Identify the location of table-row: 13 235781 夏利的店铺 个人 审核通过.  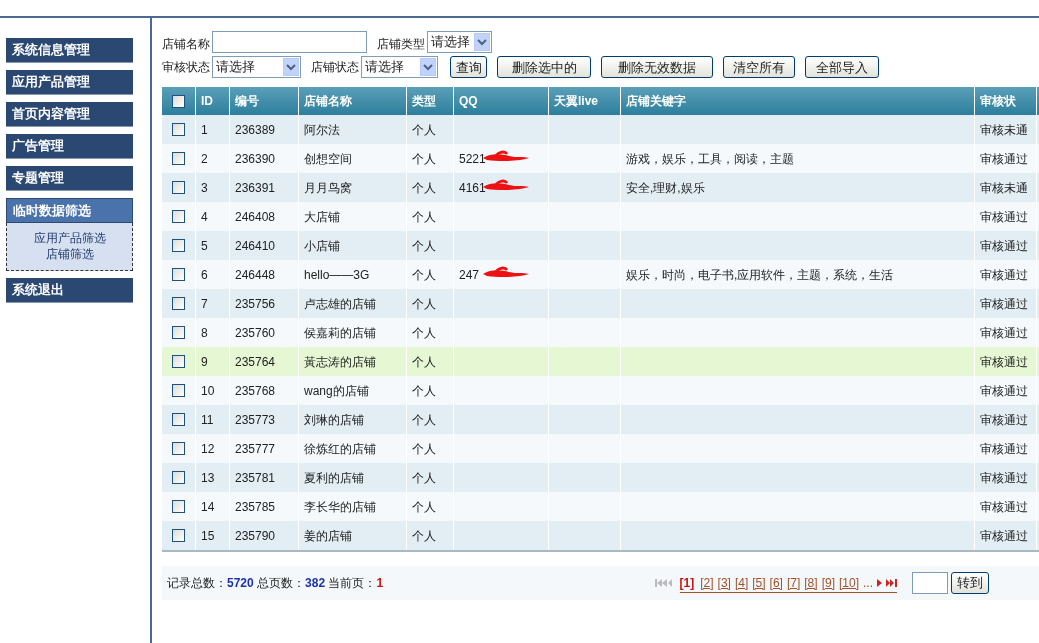
(600, 477).